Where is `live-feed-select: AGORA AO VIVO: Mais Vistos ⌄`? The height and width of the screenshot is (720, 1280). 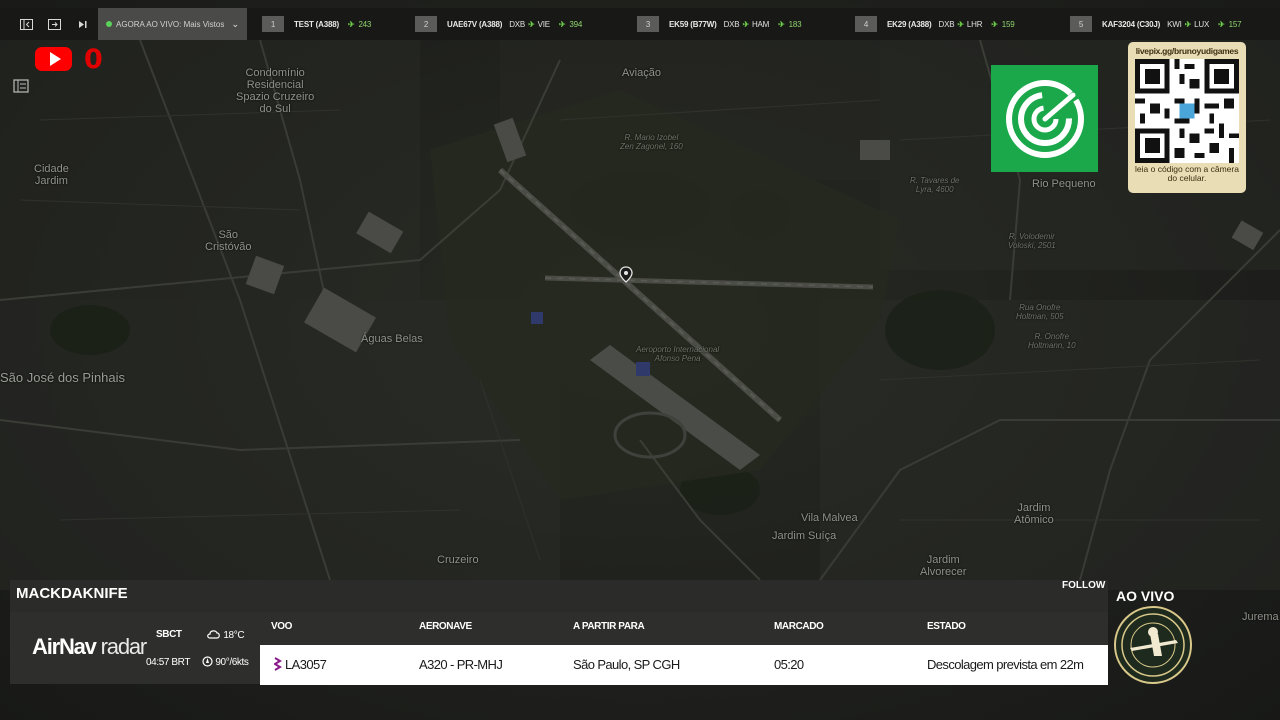 live-feed-select: AGORA AO VIVO: Mais Vistos ⌄ is located at coordinates (172, 24).